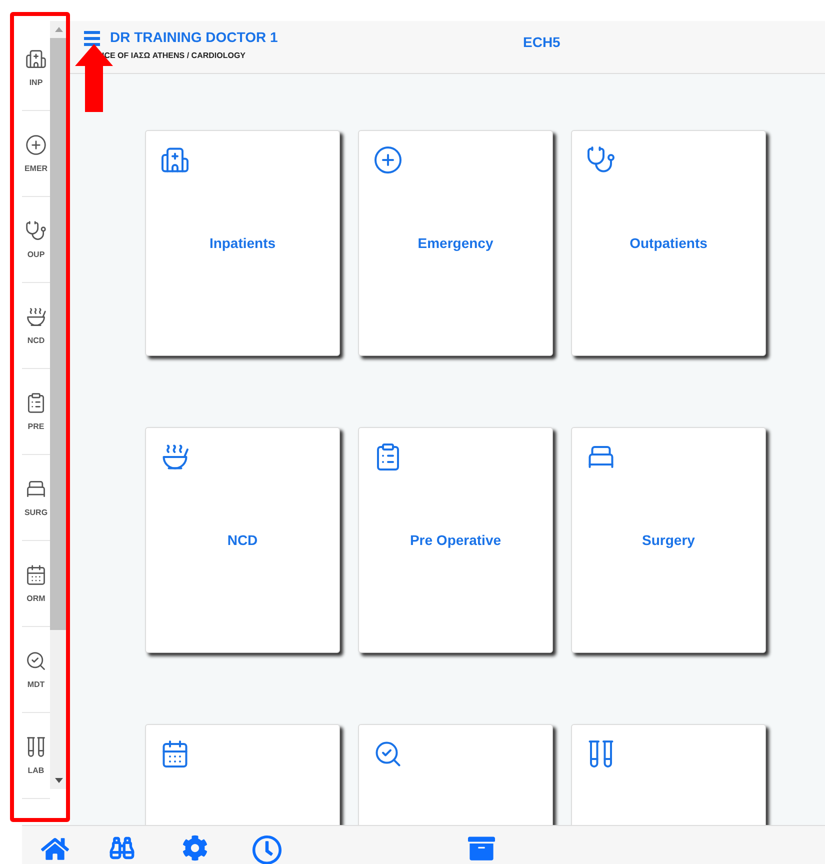  What do you see at coordinates (541, 42) in the screenshot?
I see `page-title: ECH5` at bounding box center [541, 42].